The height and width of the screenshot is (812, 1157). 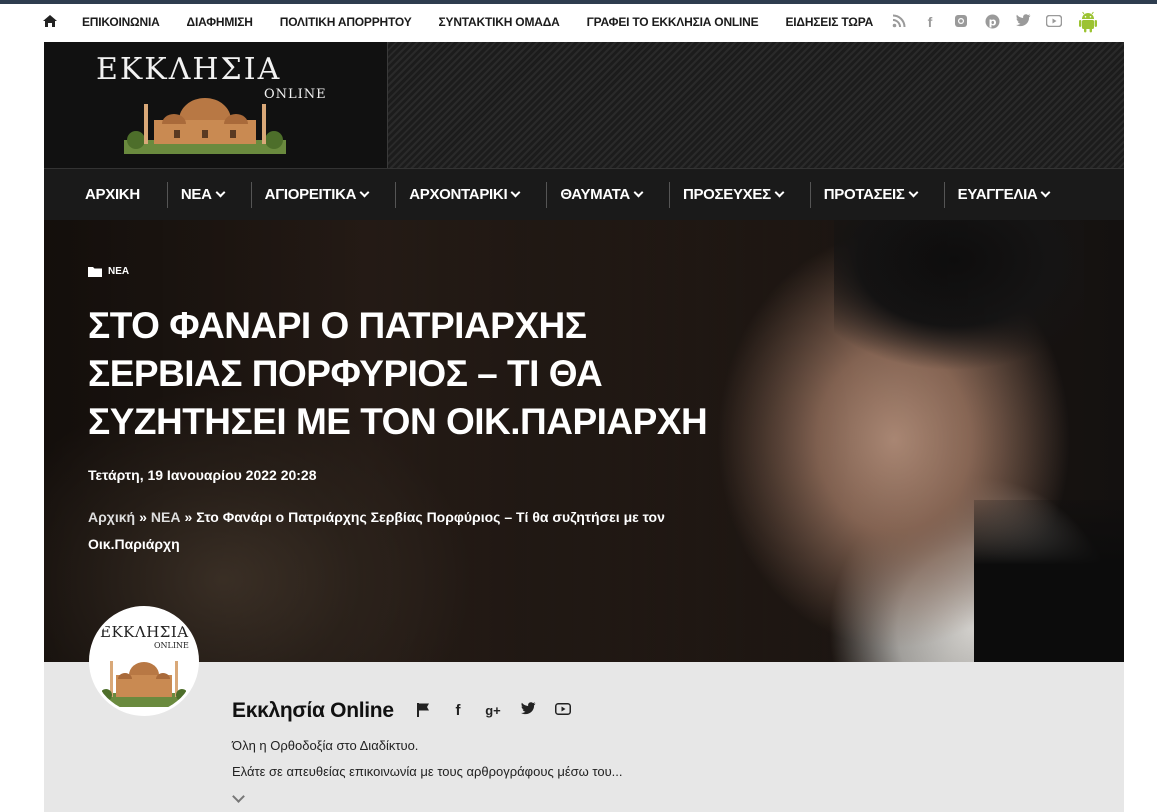 I want to click on breadcrumb-category: ΝΕΑ, so click(x=166, y=517).